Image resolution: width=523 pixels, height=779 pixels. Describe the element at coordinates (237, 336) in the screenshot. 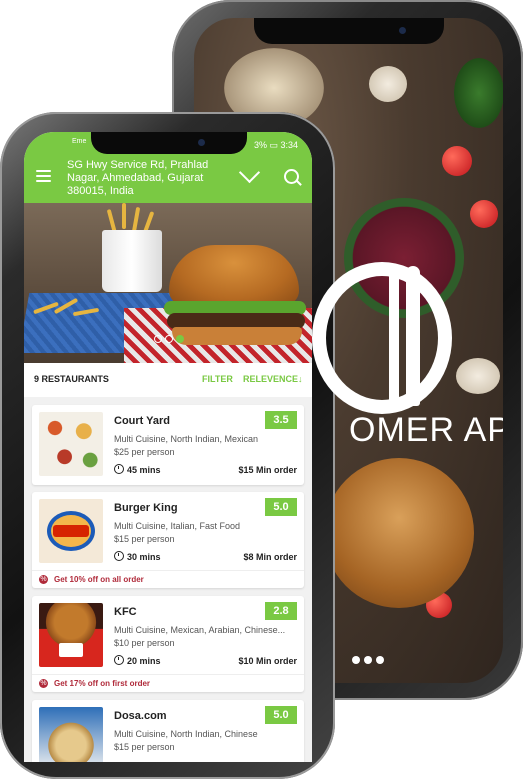

I see `burger-bun-bottom-image` at that location.